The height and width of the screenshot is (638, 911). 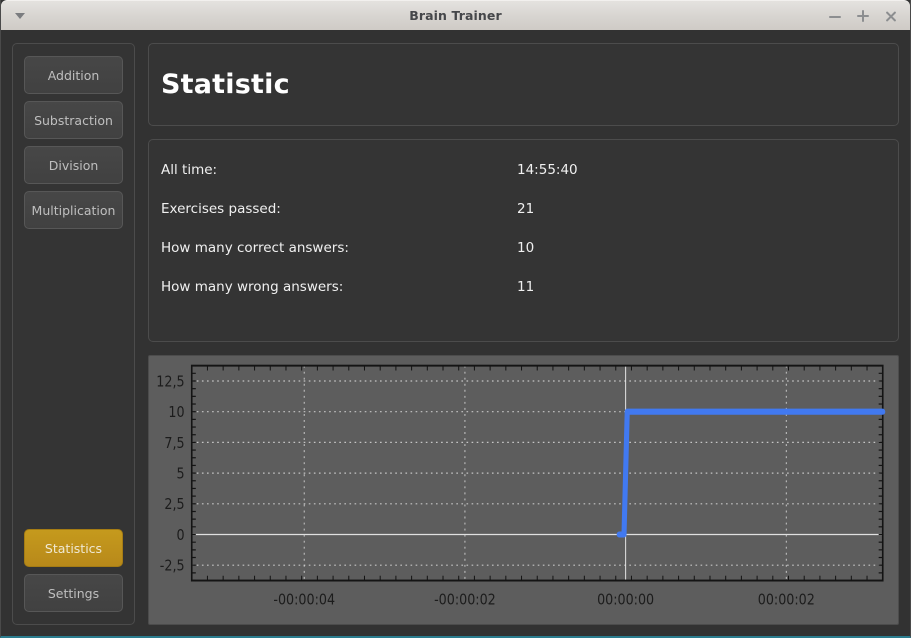 I want to click on stat-label: Exercises passed:, so click(x=221, y=209).